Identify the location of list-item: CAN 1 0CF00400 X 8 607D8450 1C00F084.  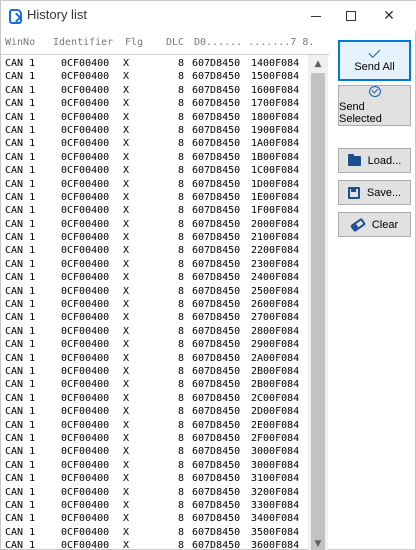
(154, 170).